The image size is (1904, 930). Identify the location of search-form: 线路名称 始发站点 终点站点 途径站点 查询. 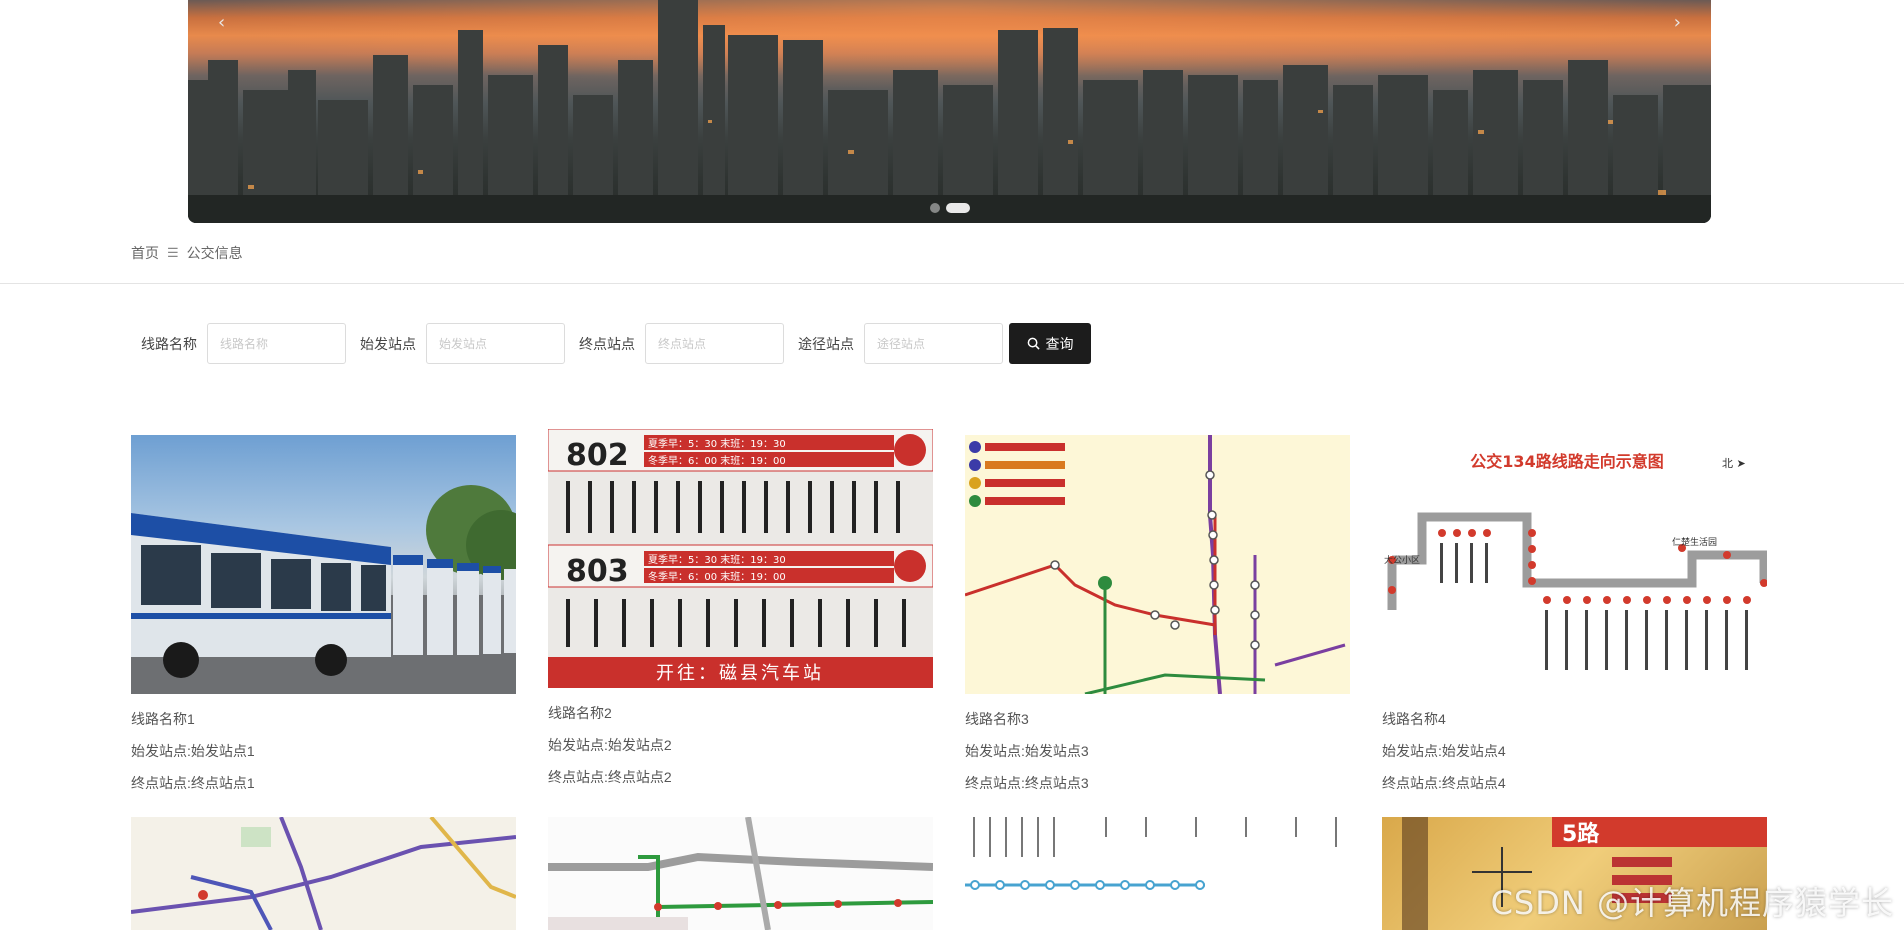
(616, 343).